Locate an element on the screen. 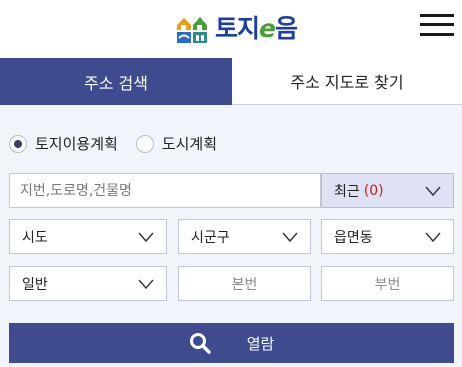 This screenshot has height=367, width=462. plan-type-radio-group: 토지이용계획 도시계획 is located at coordinates (122, 143).